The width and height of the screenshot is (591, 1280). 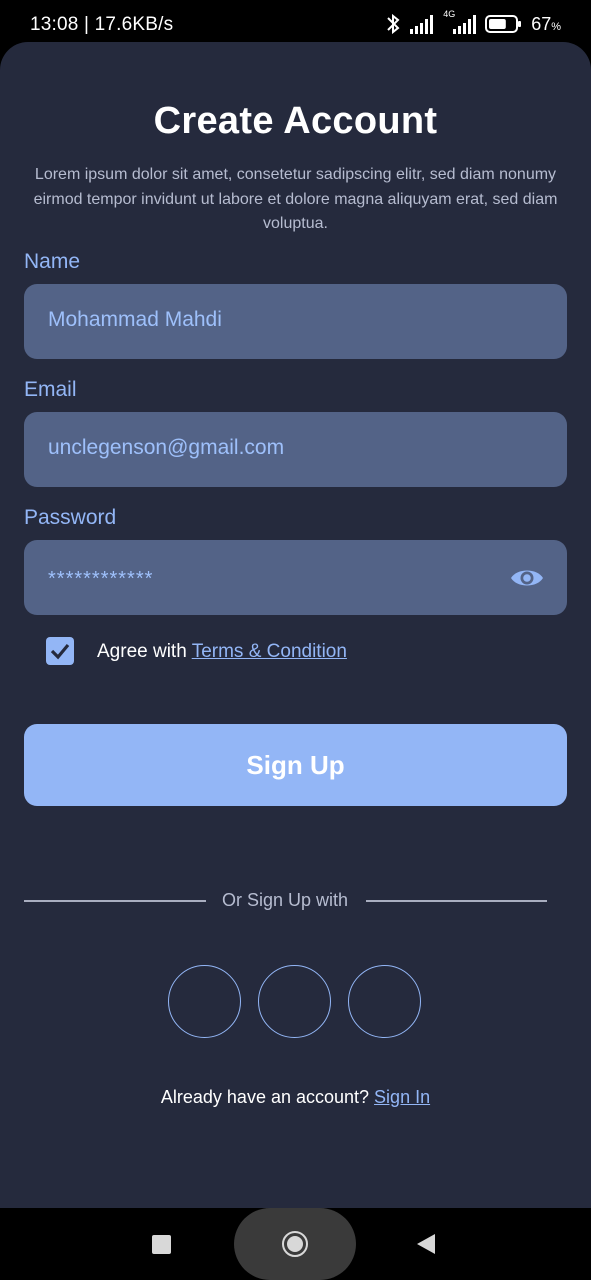 What do you see at coordinates (402, 1097) in the screenshot?
I see `signin-link: Sign In` at bounding box center [402, 1097].